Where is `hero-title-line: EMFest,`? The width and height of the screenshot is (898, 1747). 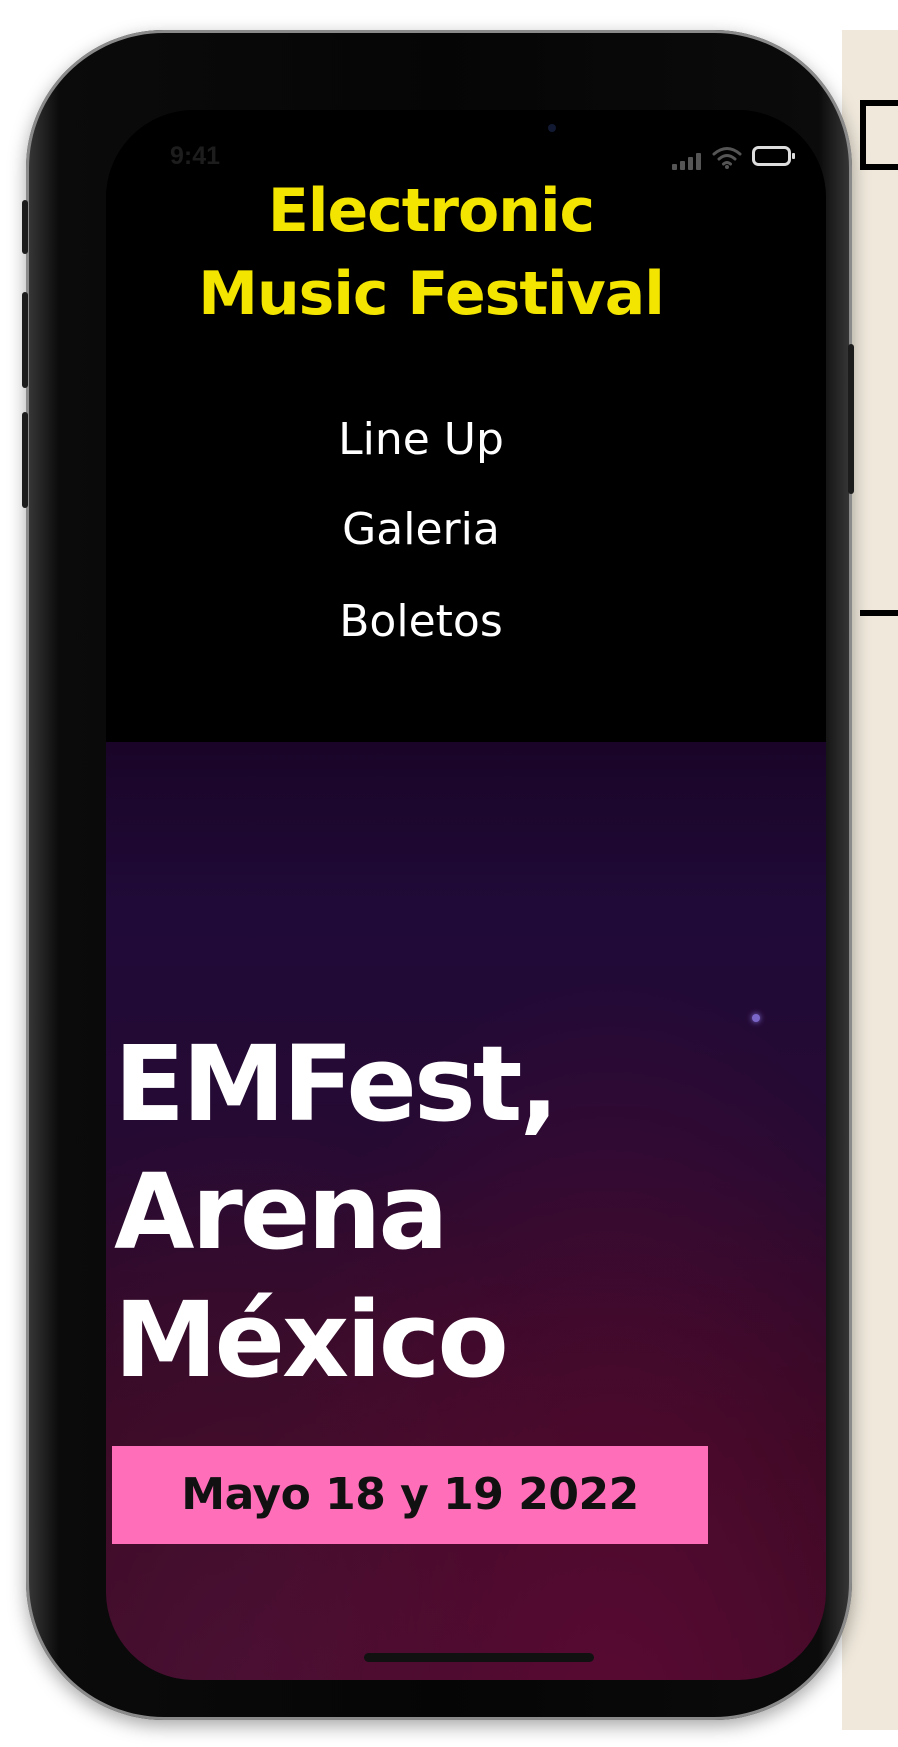
hero-title-line: EMFest, is located at coordinates (336, 1084).